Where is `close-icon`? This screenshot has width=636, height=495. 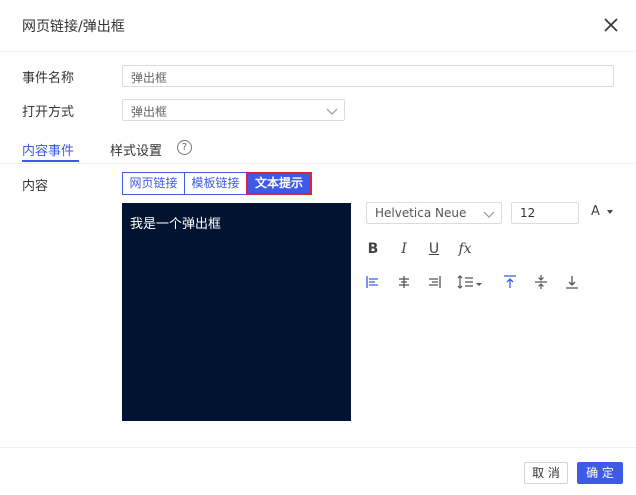
close-icon is located at coordinates (611, 25).